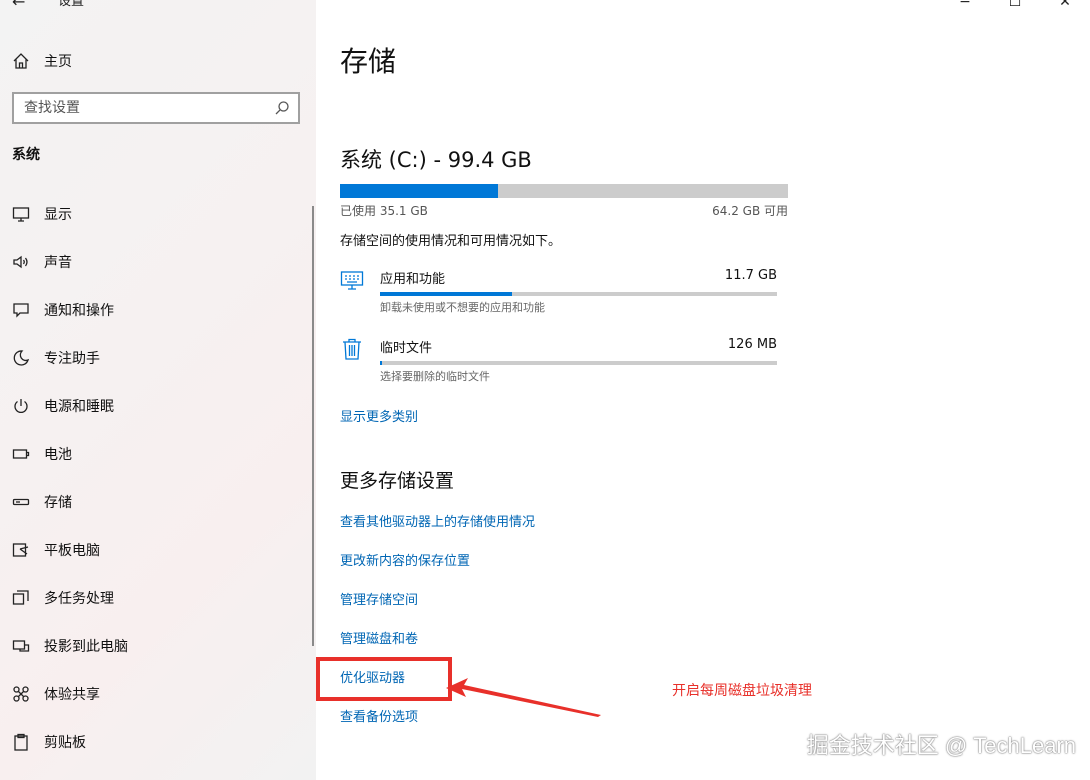 This screenshot has width=1090, height=780. What do you see at coordinates (21, 406) in the screenshot?
I see `power-icon` at bounding box center [21, 406].